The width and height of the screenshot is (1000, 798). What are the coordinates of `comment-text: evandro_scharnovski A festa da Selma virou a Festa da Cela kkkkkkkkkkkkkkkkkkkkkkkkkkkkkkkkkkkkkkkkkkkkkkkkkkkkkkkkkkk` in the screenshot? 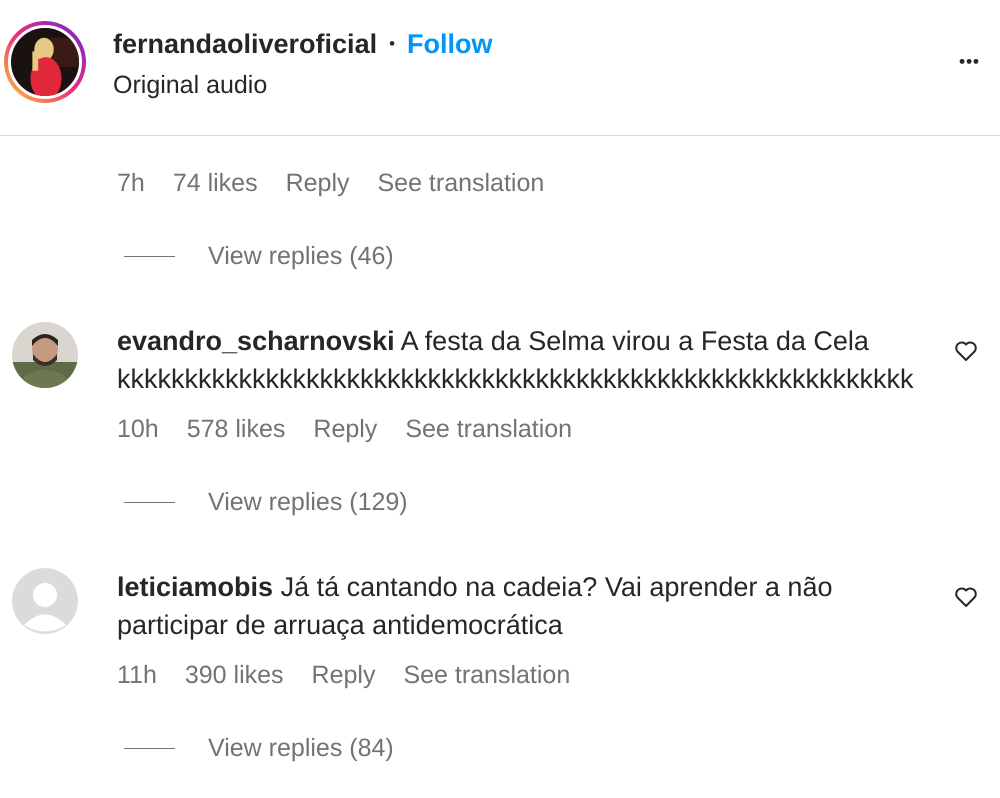 It's located at (515, 360).